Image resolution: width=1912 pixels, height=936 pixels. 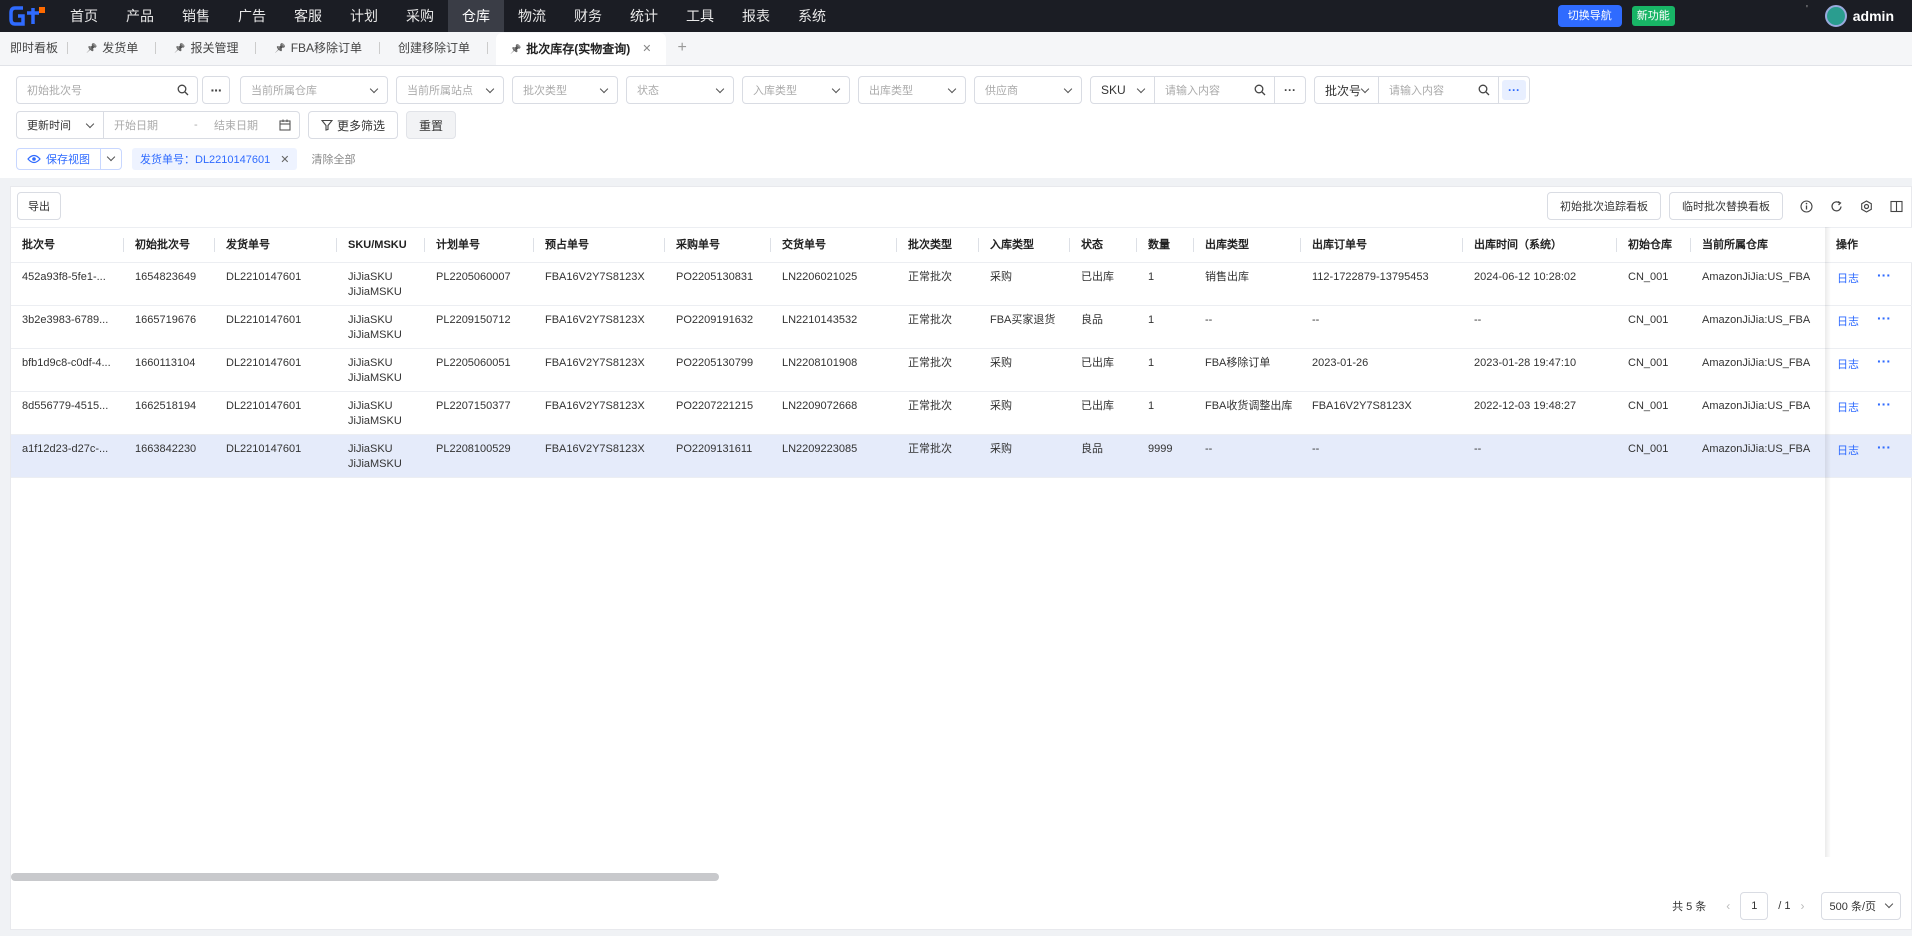 I want to click on column-header: 交货单号, so click(x=834, y=245).